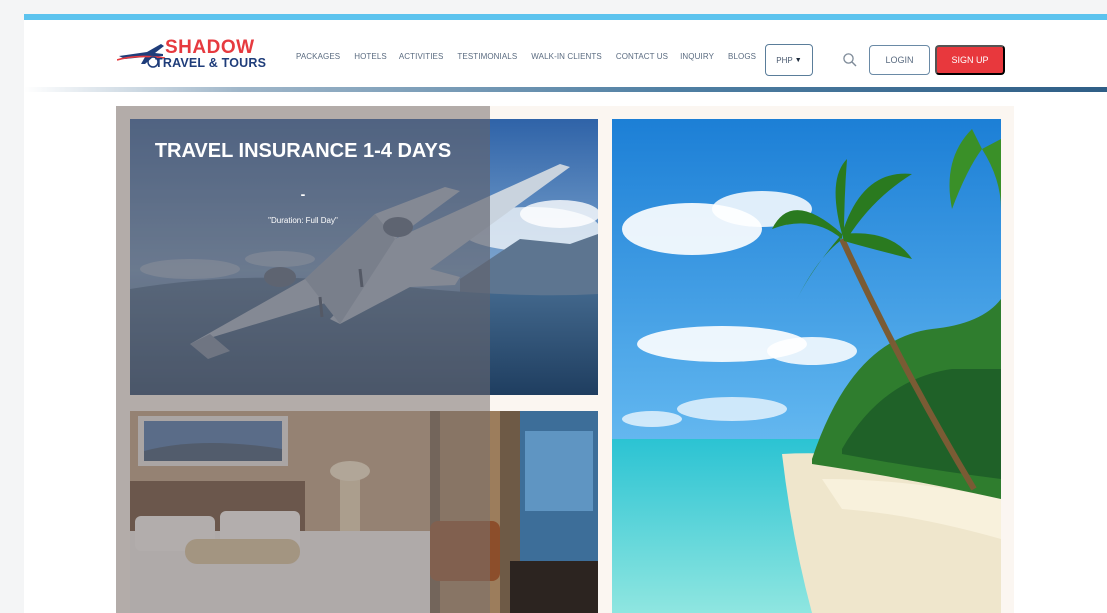 Image resolution: width=1107 pixels, height=613 pixels. I want to click on hotel-room-tile, so click(364, 512).